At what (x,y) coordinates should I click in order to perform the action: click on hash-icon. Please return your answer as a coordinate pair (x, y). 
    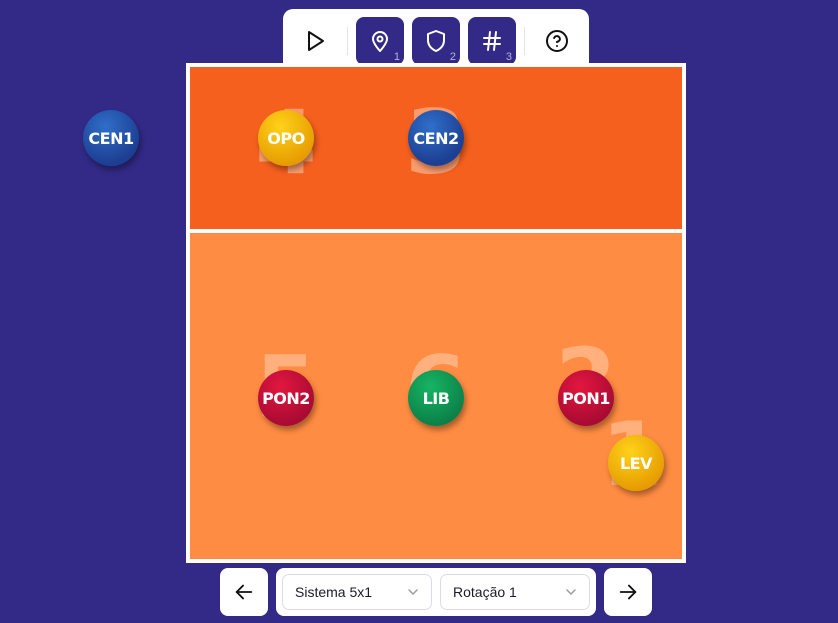
    Looking at the image, I should click on (492, 41).